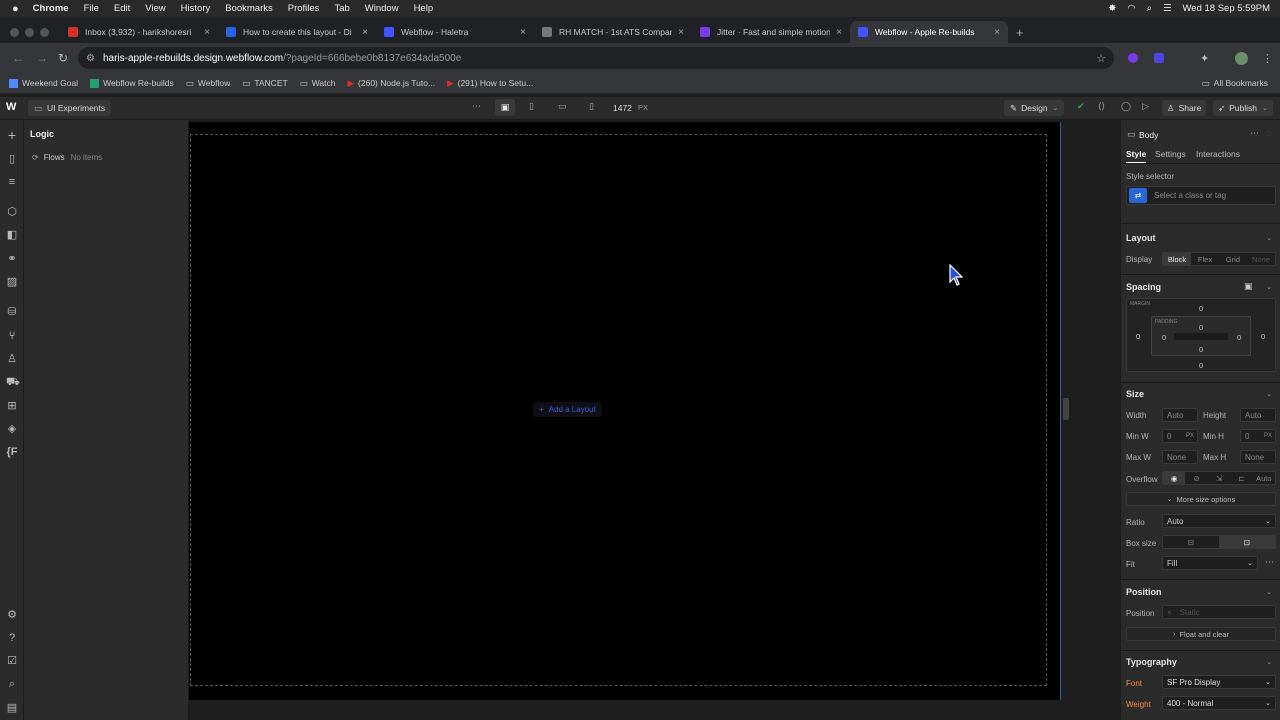 Image resolution: width=1280 pixels, height=720 pixels. Describe the element at coordinates (1131, 8) in the screenshot. I see `status-wifi-icon: ◠` at that location.